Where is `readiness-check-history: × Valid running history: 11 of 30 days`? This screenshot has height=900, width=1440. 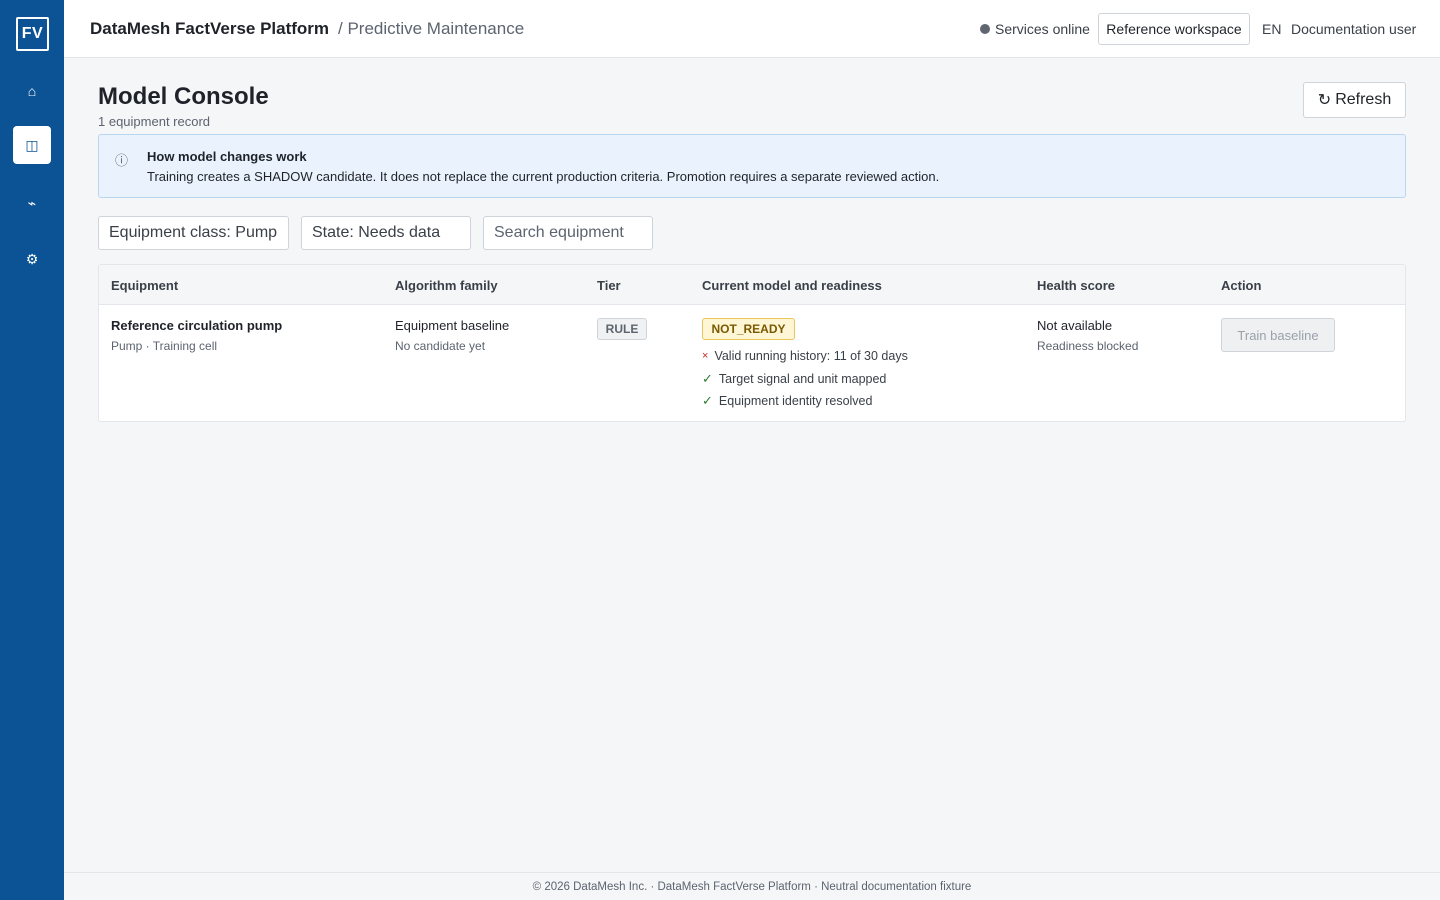
readiness-check-history: × Valid running history: 11 of 30 days is located at coordinates (805, 356).